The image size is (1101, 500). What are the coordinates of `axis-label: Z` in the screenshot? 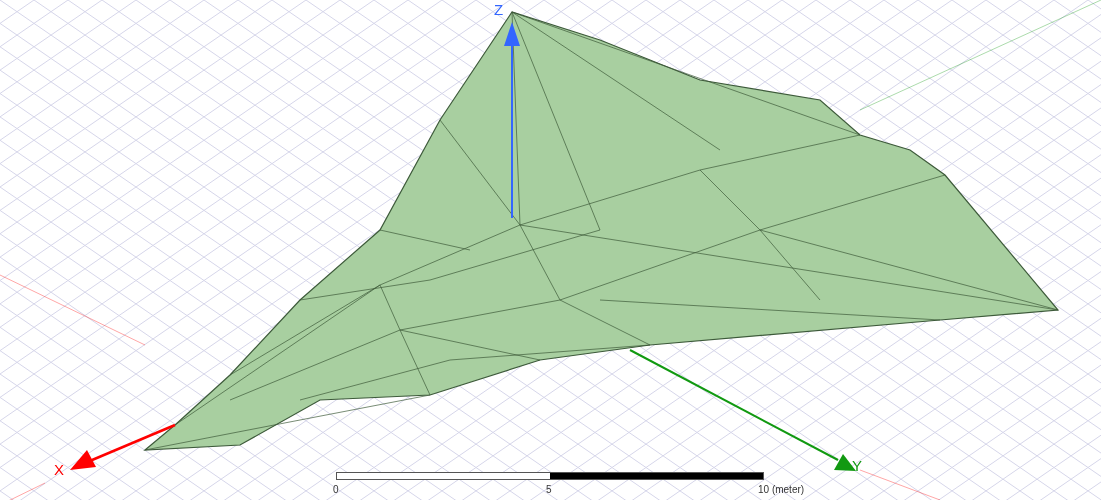 It's located at (499, 9).